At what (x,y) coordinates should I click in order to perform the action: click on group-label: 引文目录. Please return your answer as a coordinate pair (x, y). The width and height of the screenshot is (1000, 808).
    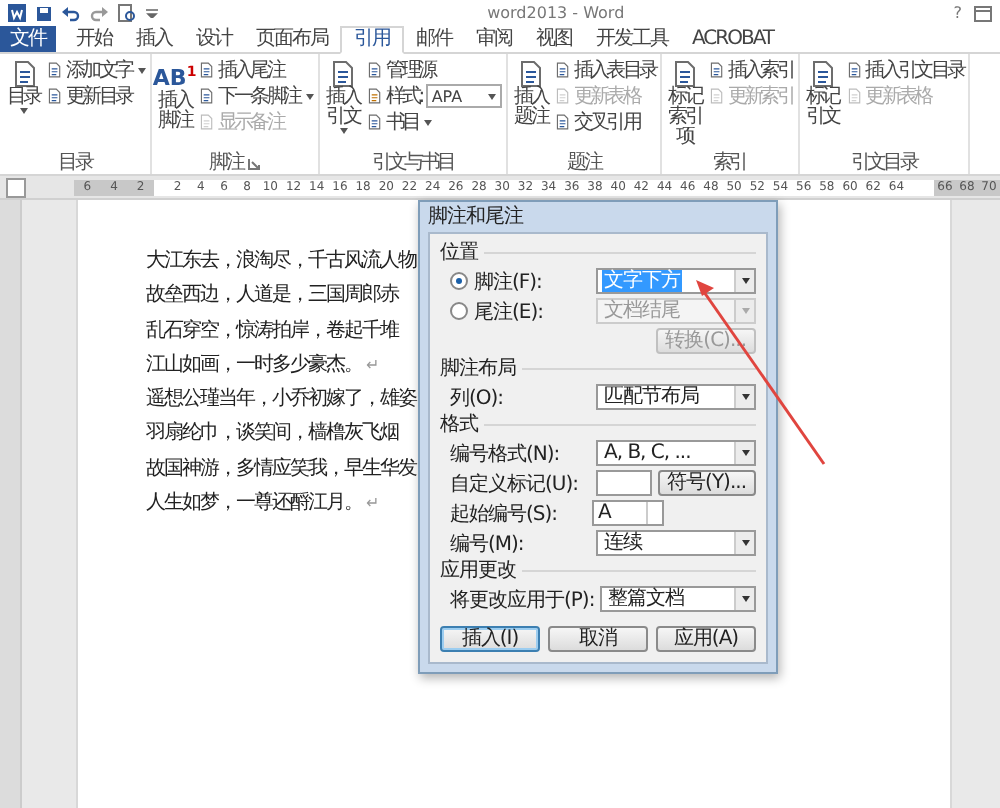
    Looking at the image, I should click on (883, 163).